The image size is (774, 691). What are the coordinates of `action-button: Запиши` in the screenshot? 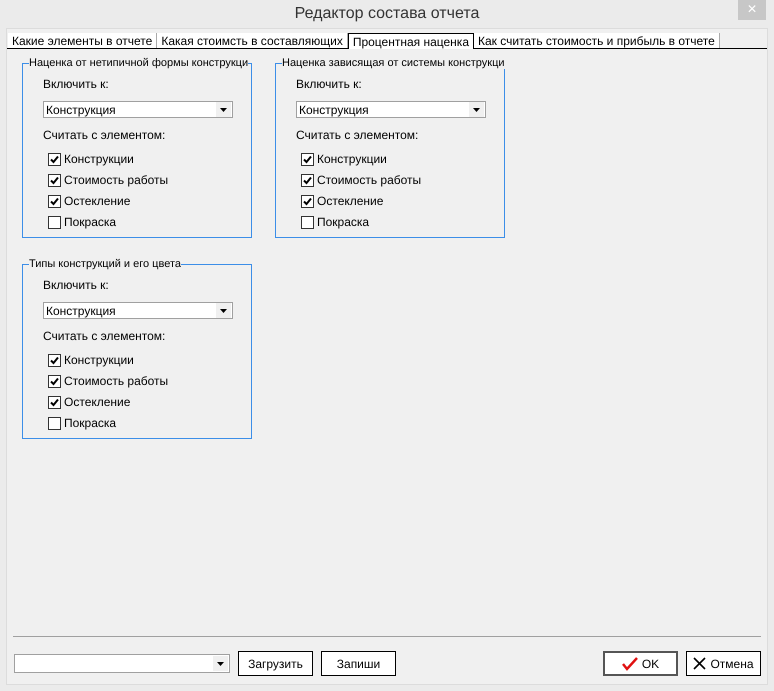 It's located at (358, 663).